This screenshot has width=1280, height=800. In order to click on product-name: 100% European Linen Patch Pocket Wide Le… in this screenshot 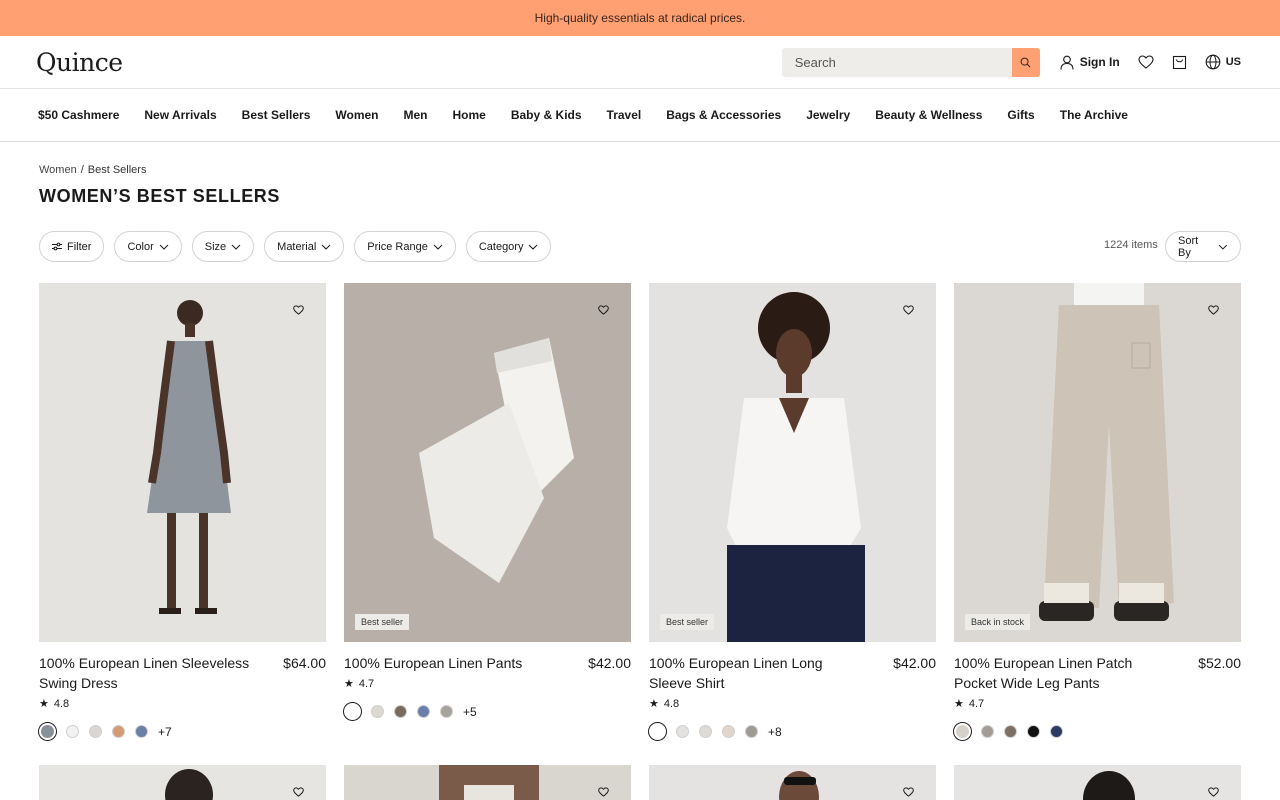, I will do `click(1061, 673)`.